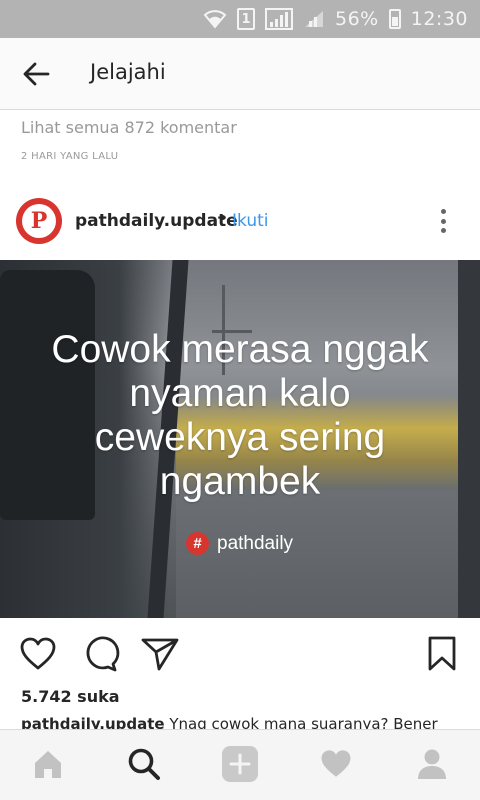  What do you see at coordinates (129, 127) in the screenshot?
I see `view-all-comments-link: Lihat semua 872 komentar` at bounding box center [129, 127].